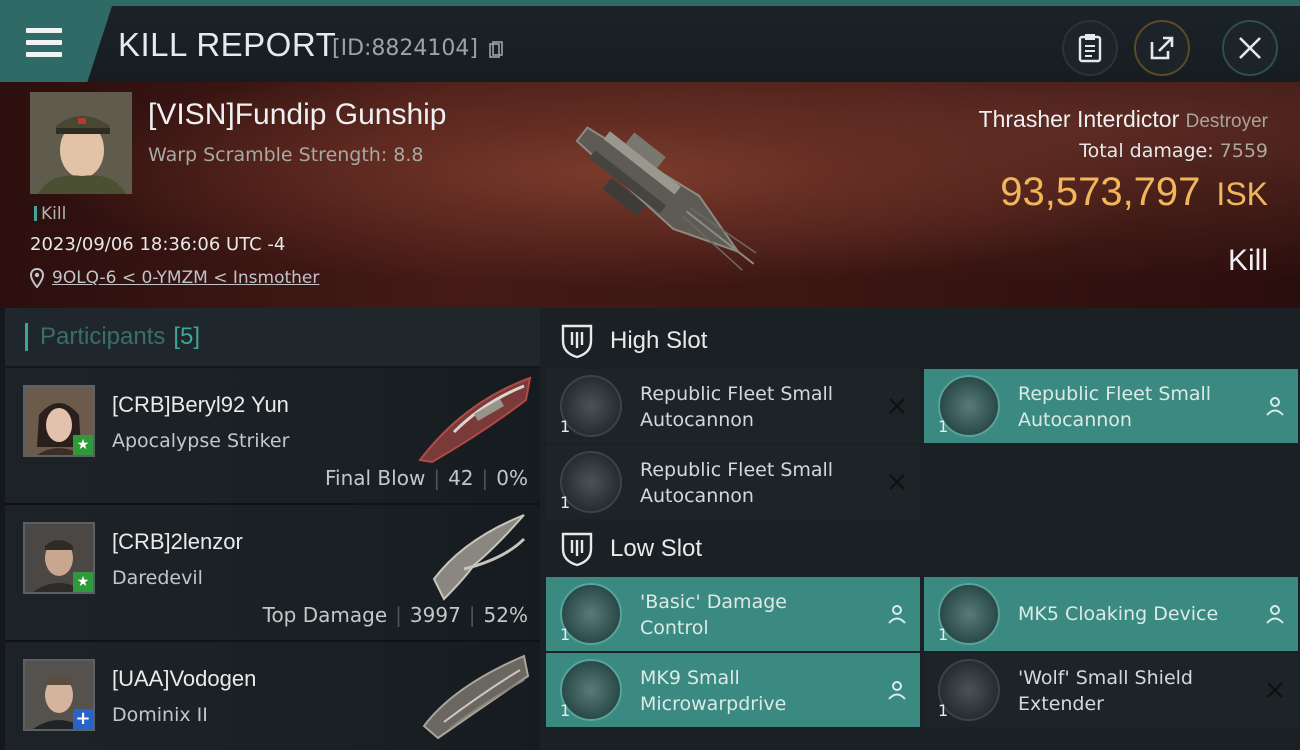  I want to click on isk-unit: ISK, so click(1242, 194).